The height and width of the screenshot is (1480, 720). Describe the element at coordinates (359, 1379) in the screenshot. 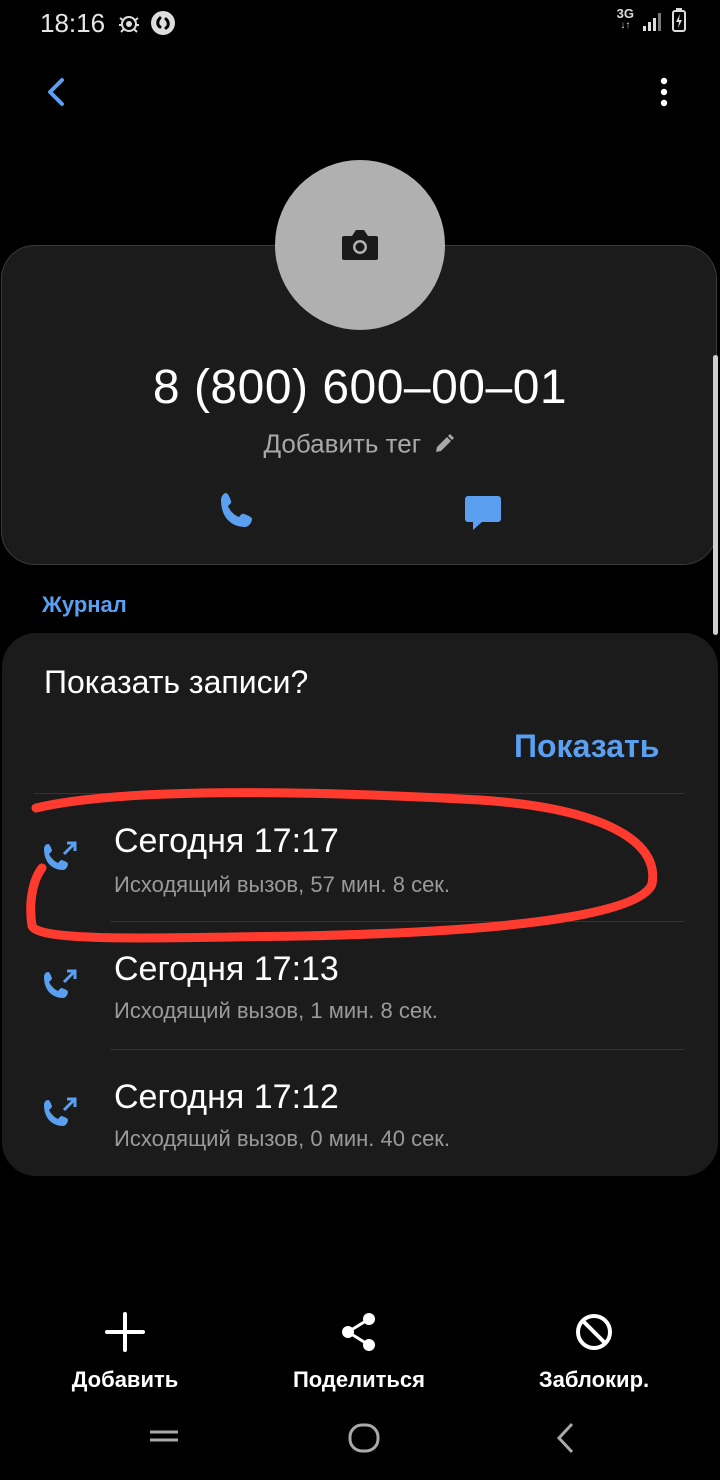

I see `share-action-label: Поделиться` at that location.